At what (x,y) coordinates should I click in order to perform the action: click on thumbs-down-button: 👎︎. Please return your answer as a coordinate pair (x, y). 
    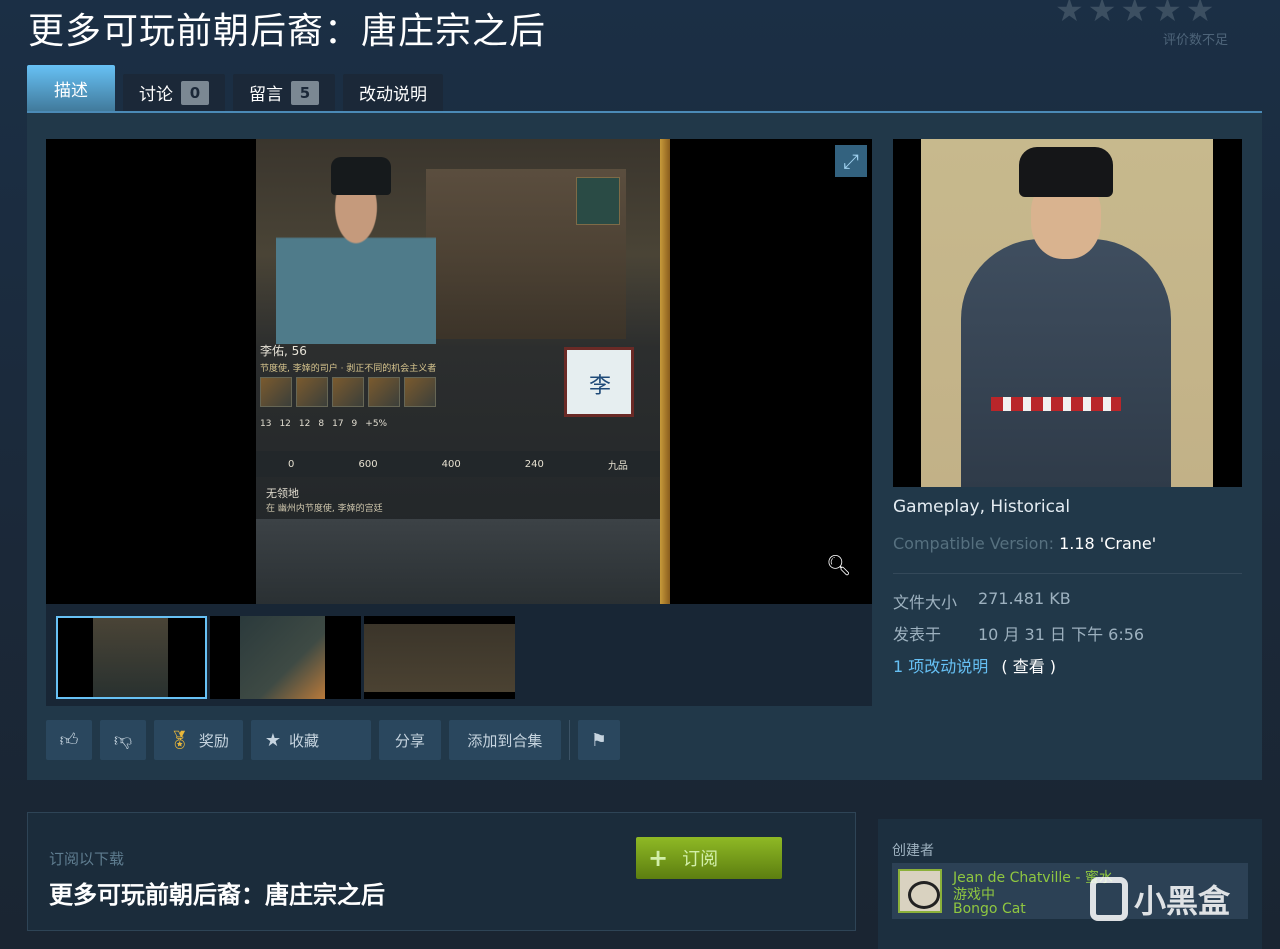
    Looking at the image, I should click on (123, 740).